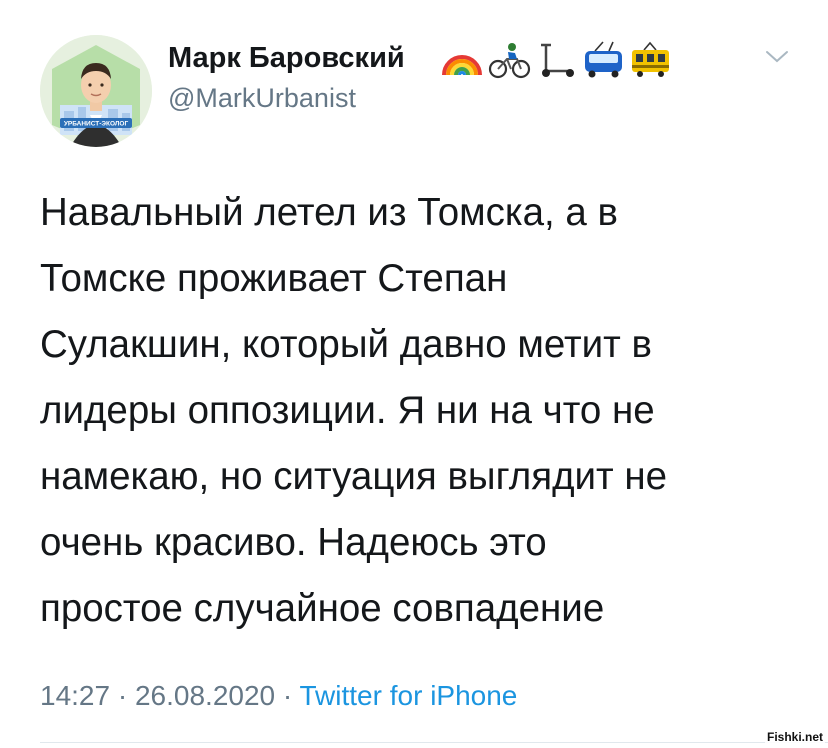 Image resolution: width=828 pixels, height=748 pixels. I want to click on tram-icon, so click(650, 60).